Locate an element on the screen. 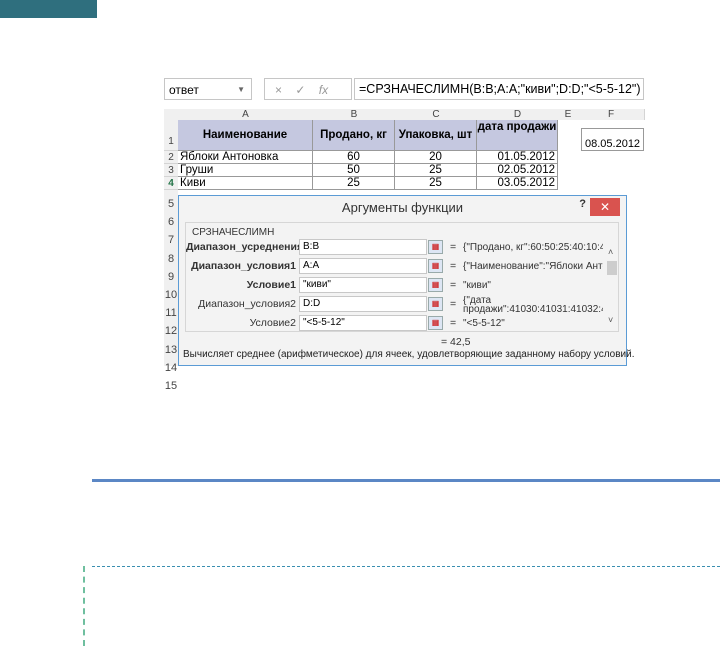 This screenshot has height=646, width=720. help-icon: ? is located at coordinates (582, 204).